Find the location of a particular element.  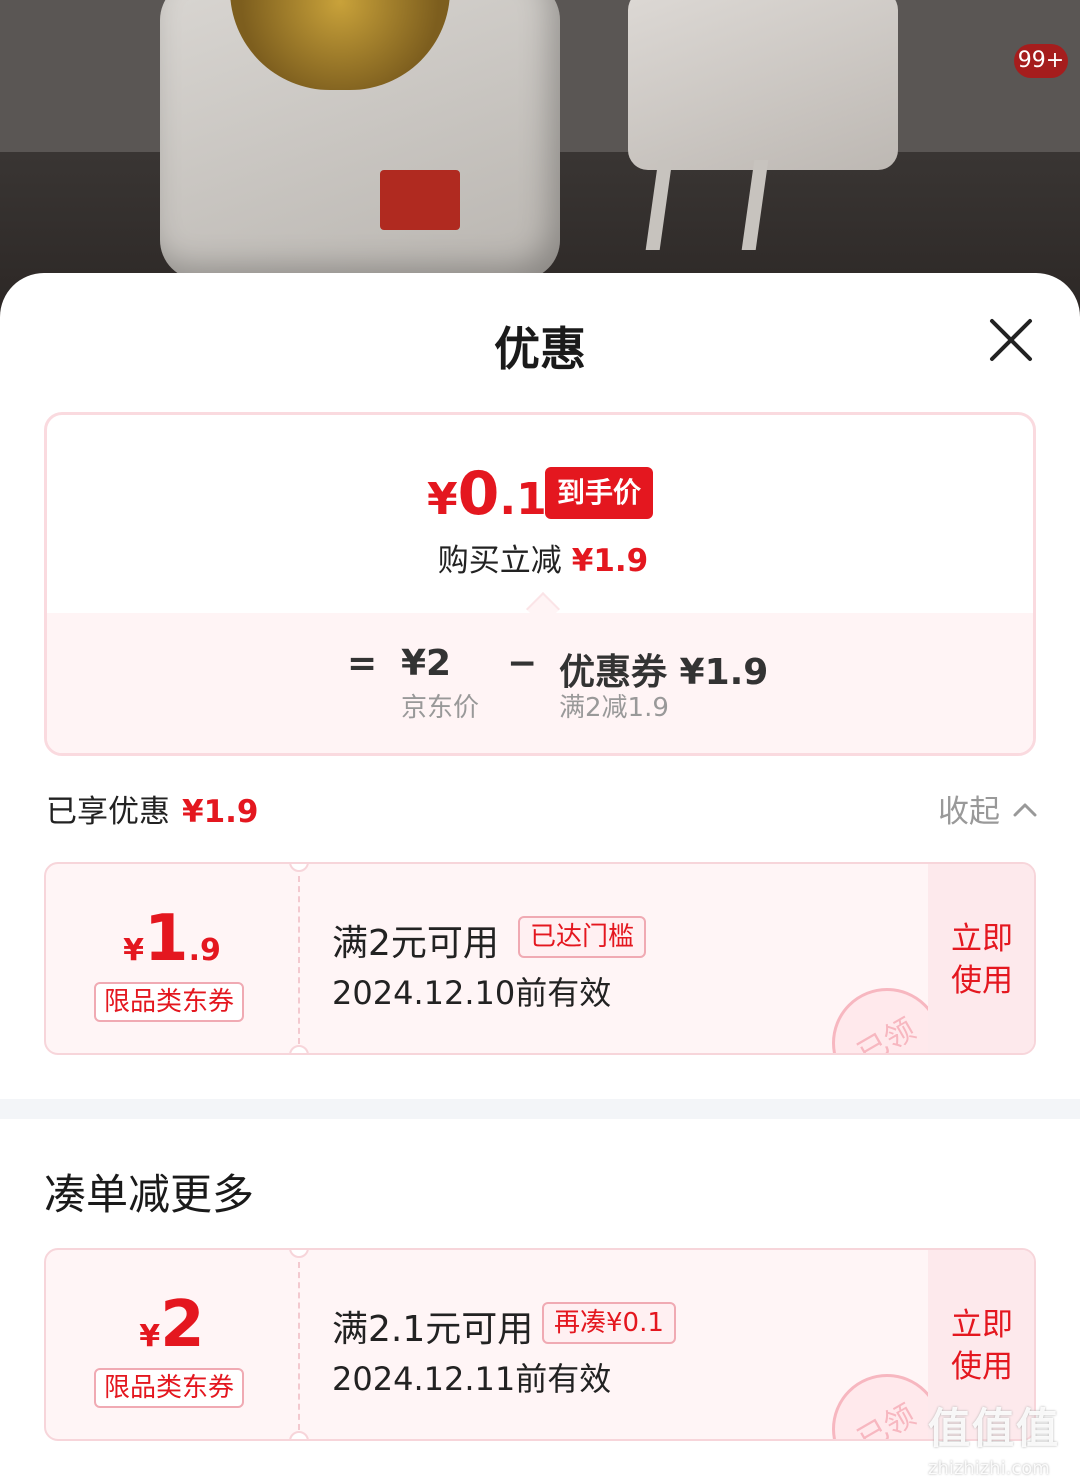

site-watermark: 值值值 zhizhizhi.com is located at coordinates (1003, 1436).